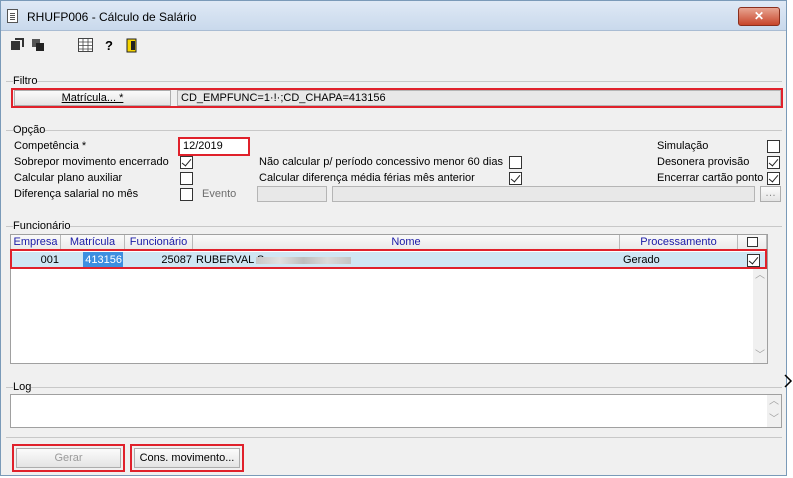  I want to click on export-icon, so click(17, 46).